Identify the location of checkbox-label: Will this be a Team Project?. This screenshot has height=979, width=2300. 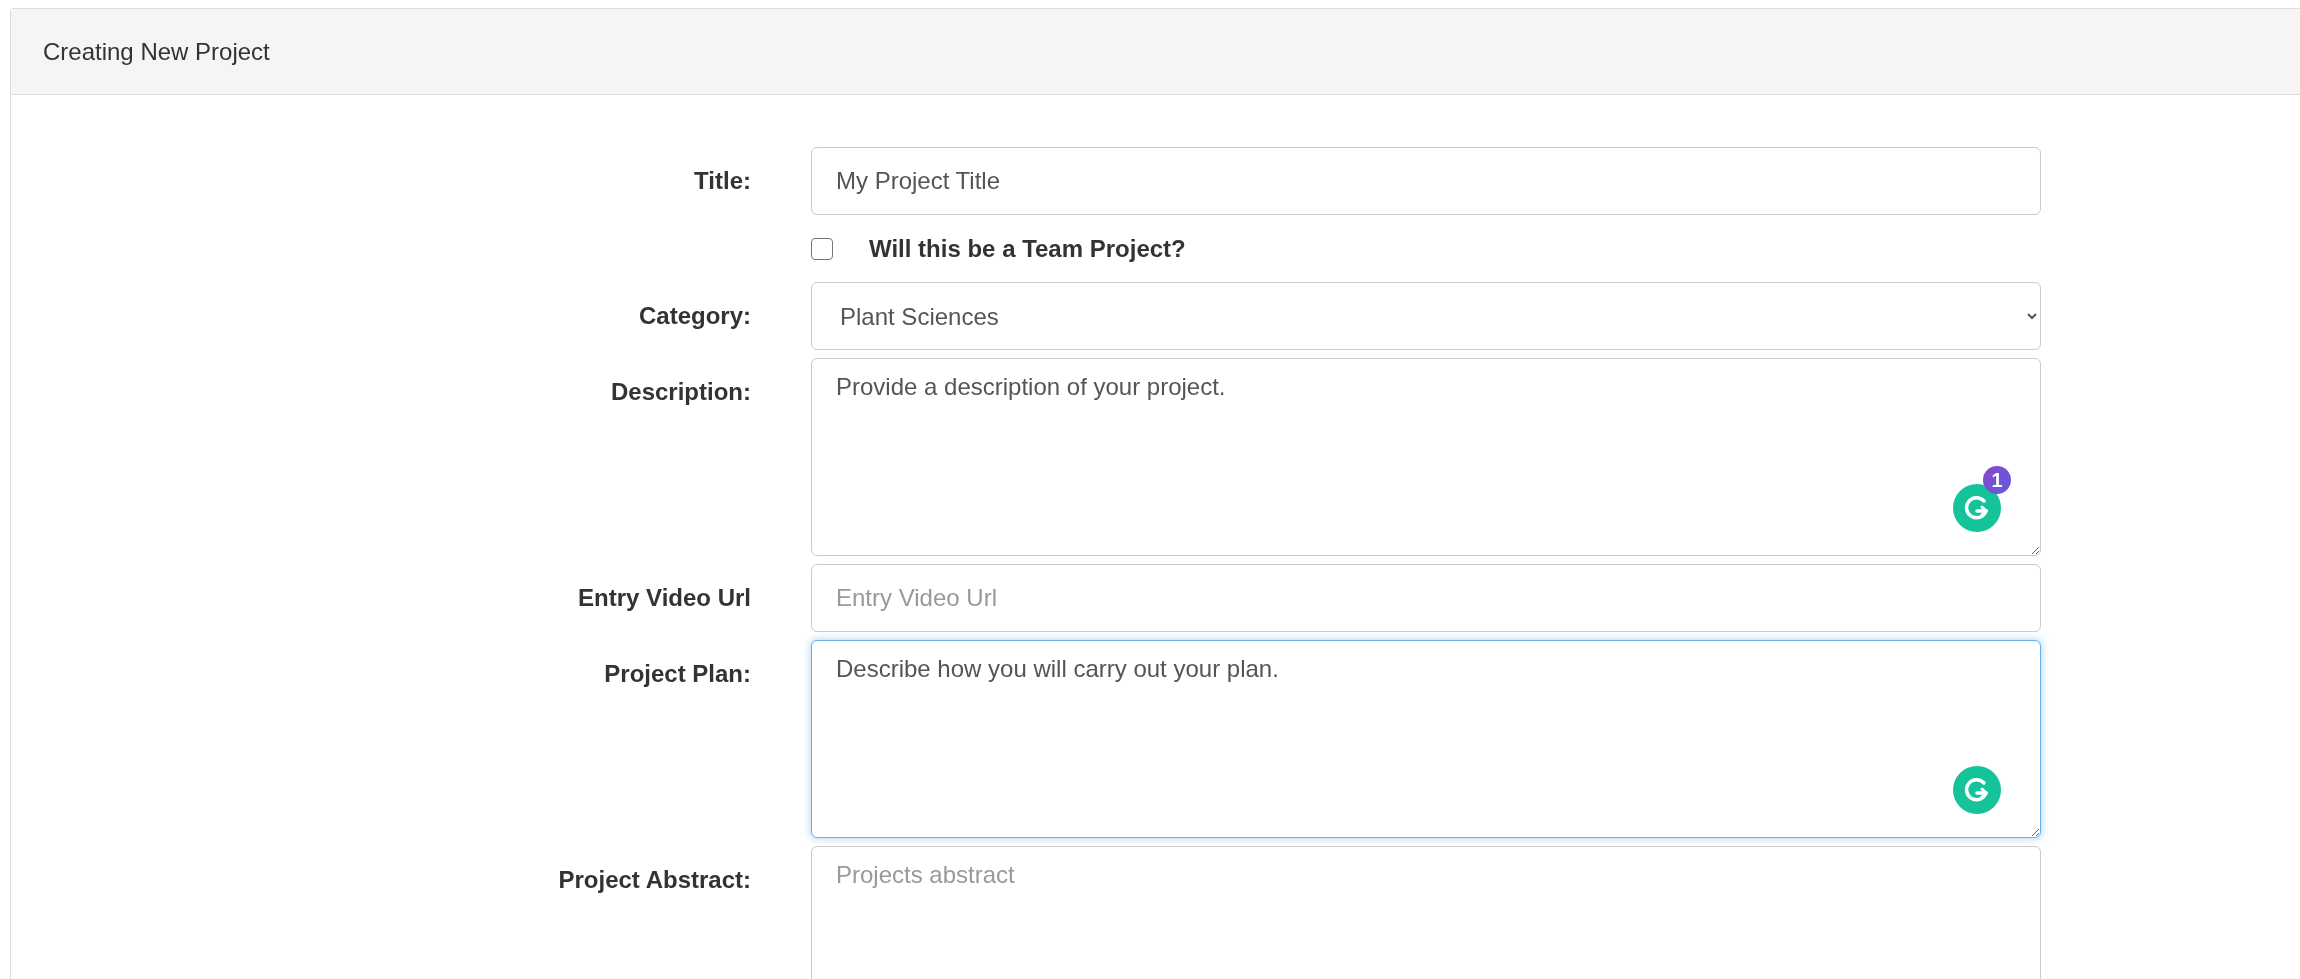
(1027, 248).